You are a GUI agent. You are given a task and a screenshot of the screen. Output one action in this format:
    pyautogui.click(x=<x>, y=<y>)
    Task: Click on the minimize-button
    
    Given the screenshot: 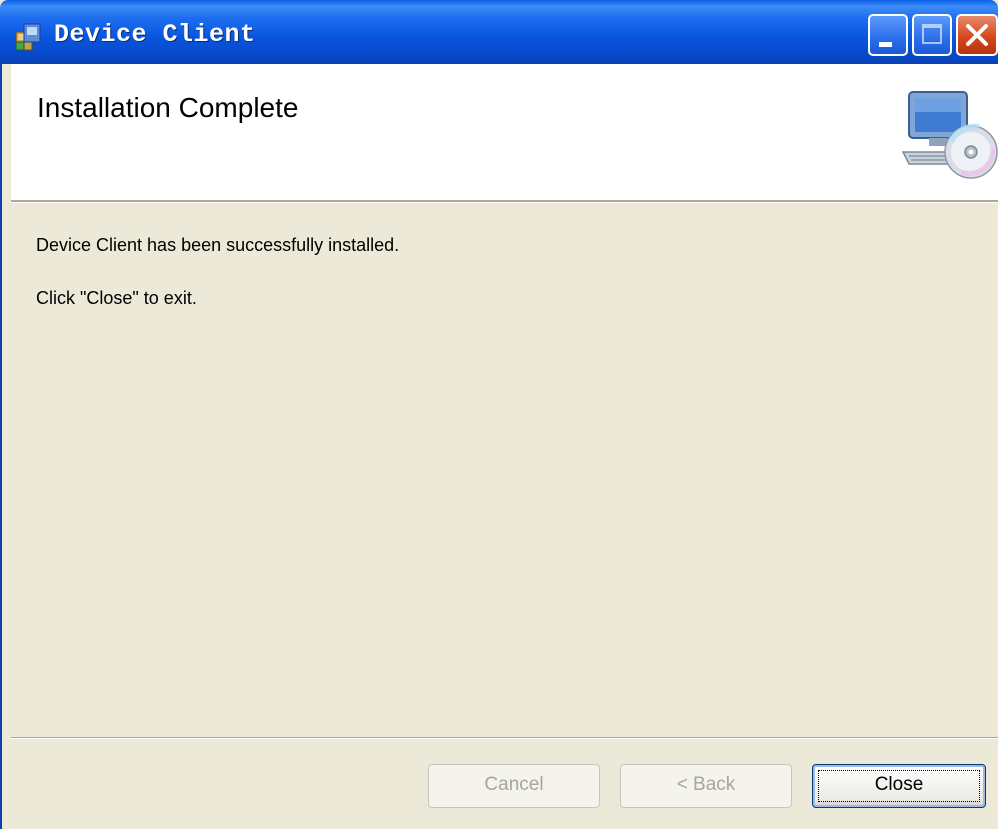 What is the action you would take?
    pyautogui.click(x=888, y=35)
    